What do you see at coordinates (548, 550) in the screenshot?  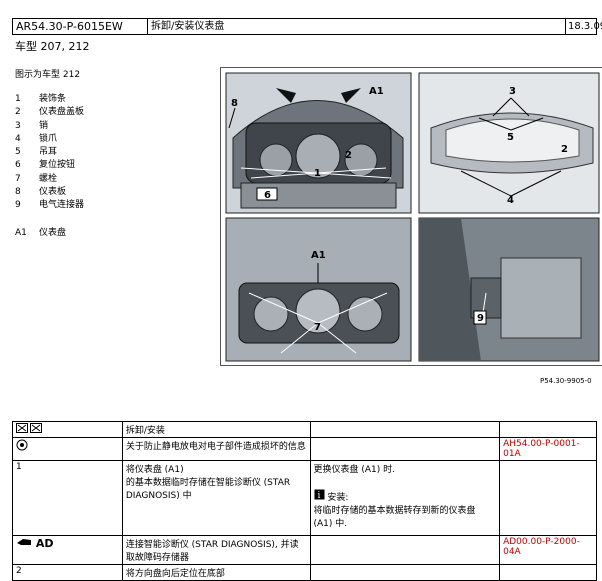 I see `reference-link: AD00.00-P-2000-04A` at bounding box center [548, 550].